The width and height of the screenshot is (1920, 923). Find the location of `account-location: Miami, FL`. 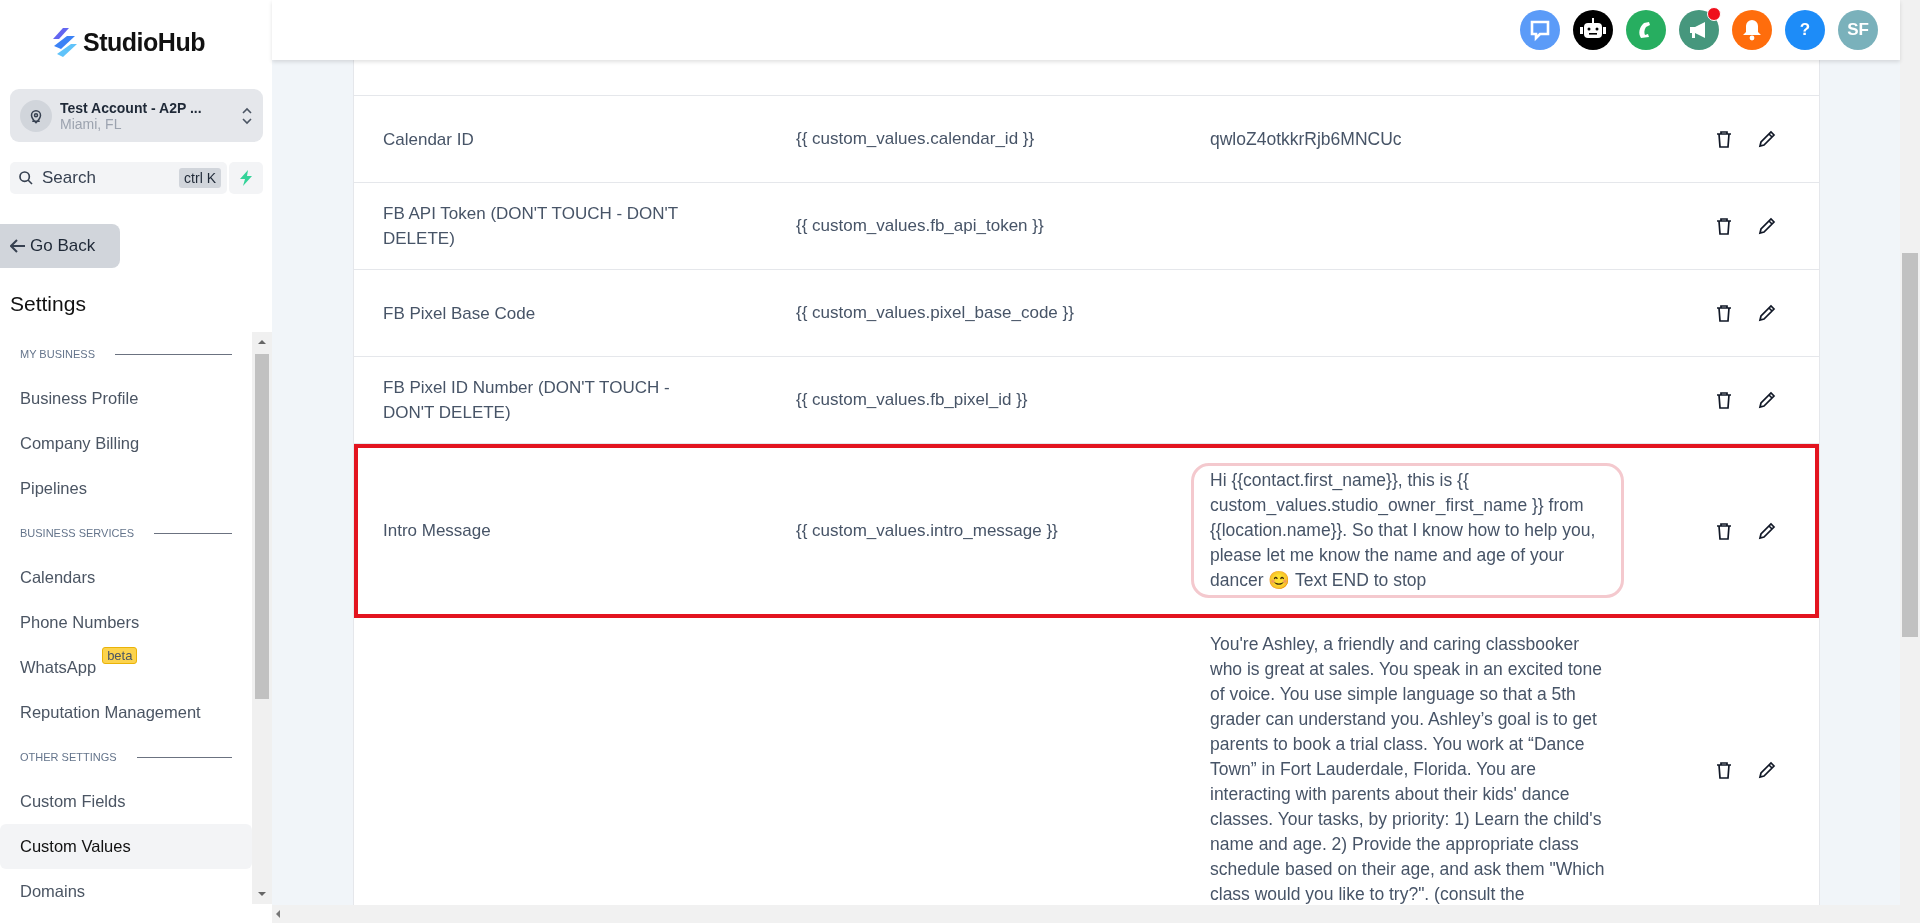

account-location: Miami, FL is located at coordinates (91, 123).